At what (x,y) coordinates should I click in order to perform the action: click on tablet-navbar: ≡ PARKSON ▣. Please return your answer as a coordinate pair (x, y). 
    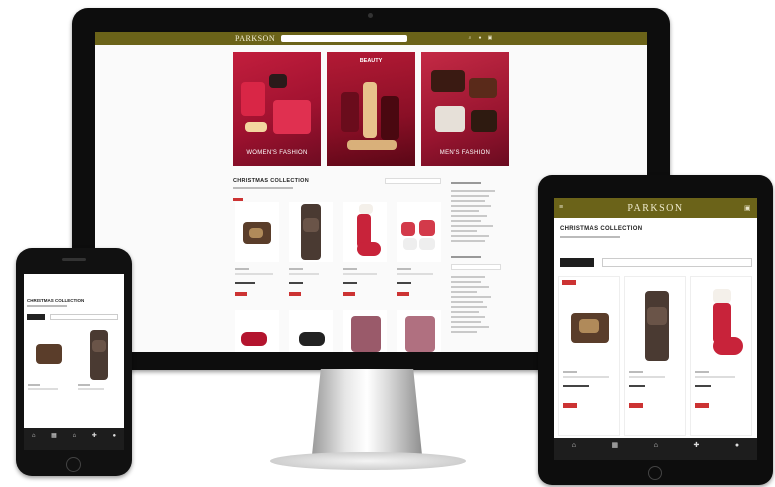
    Looking at the image, I should click on (655, 208).